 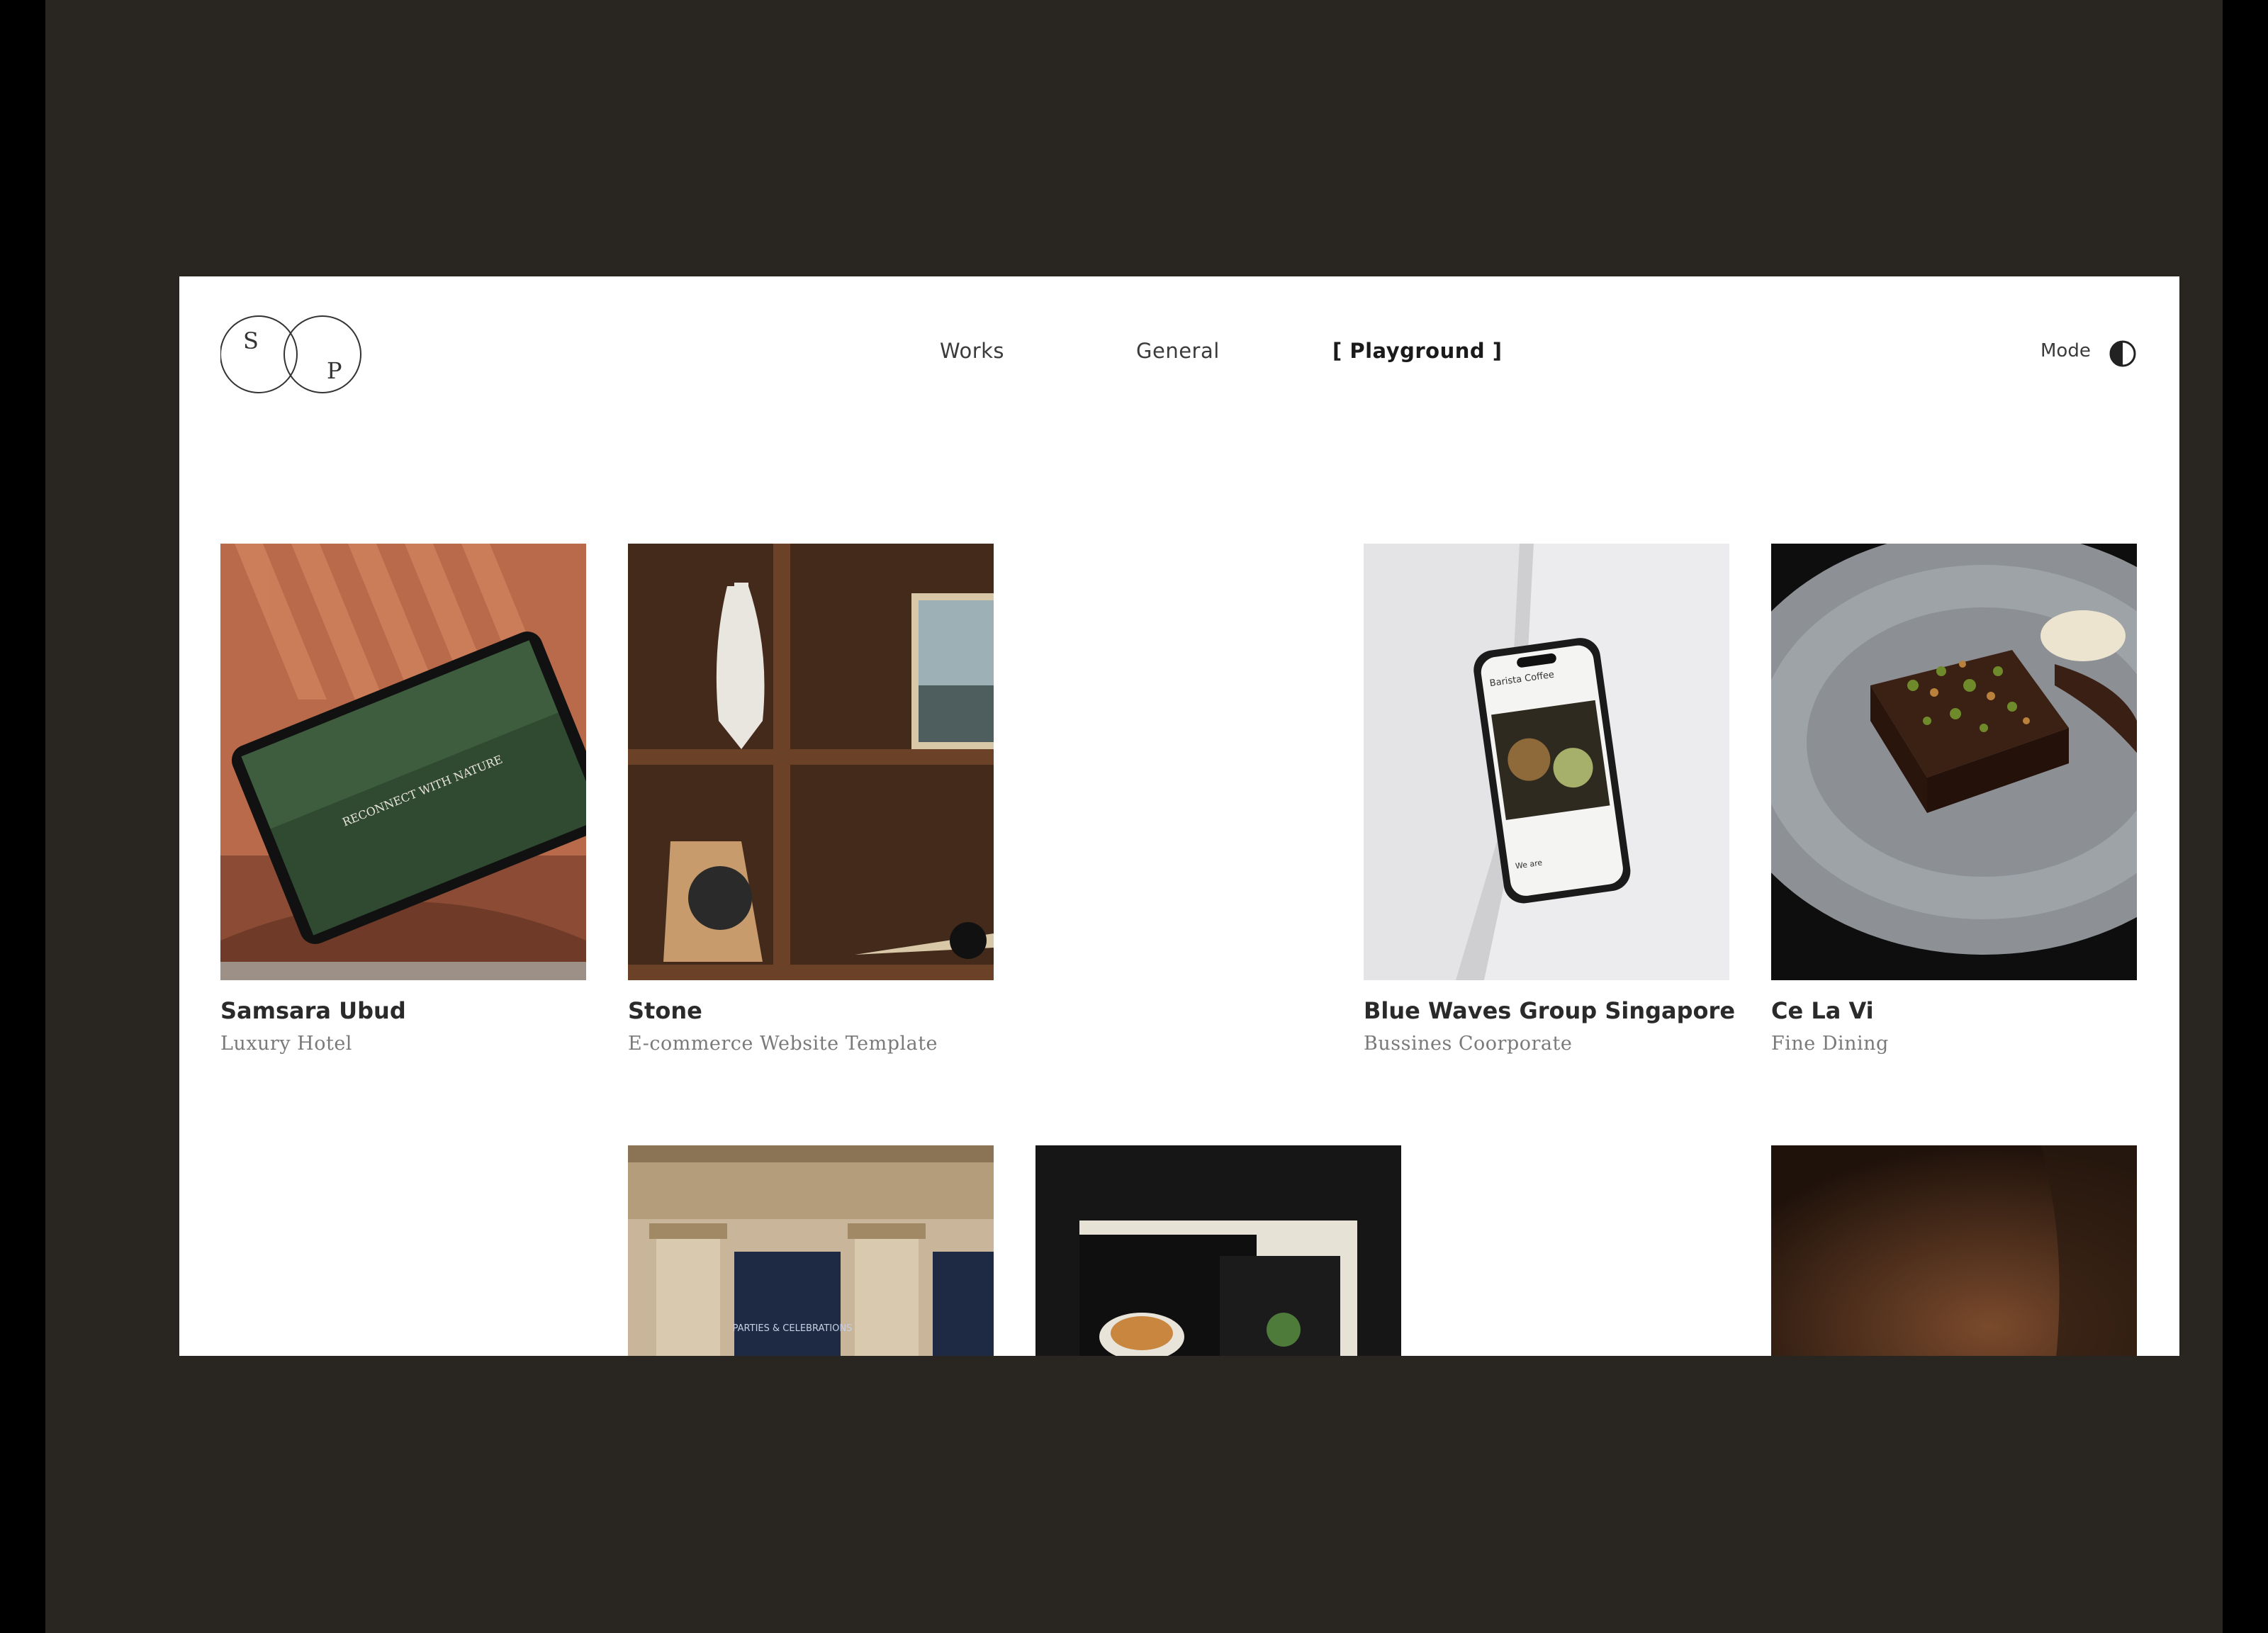 I want to click on project-title: Blue Waves Group Singapore, so click(x=1549, y=1010).